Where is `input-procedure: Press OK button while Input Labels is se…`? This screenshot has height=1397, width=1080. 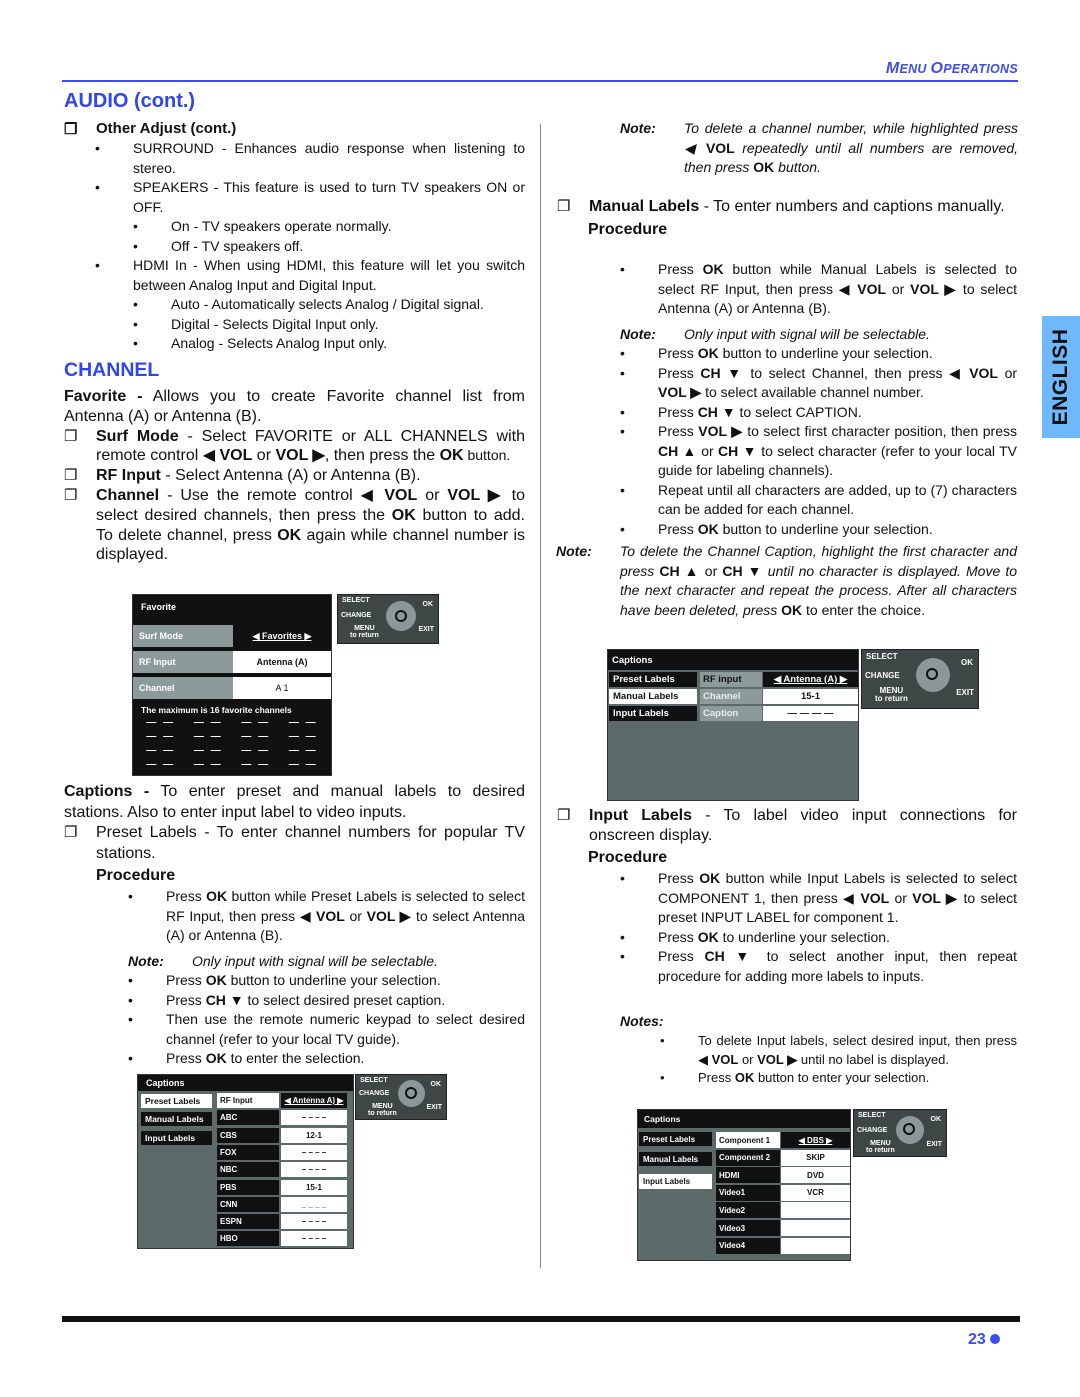 input-procedure: Press OK button while Input Labels is se… is located at coordinates (818, 927).